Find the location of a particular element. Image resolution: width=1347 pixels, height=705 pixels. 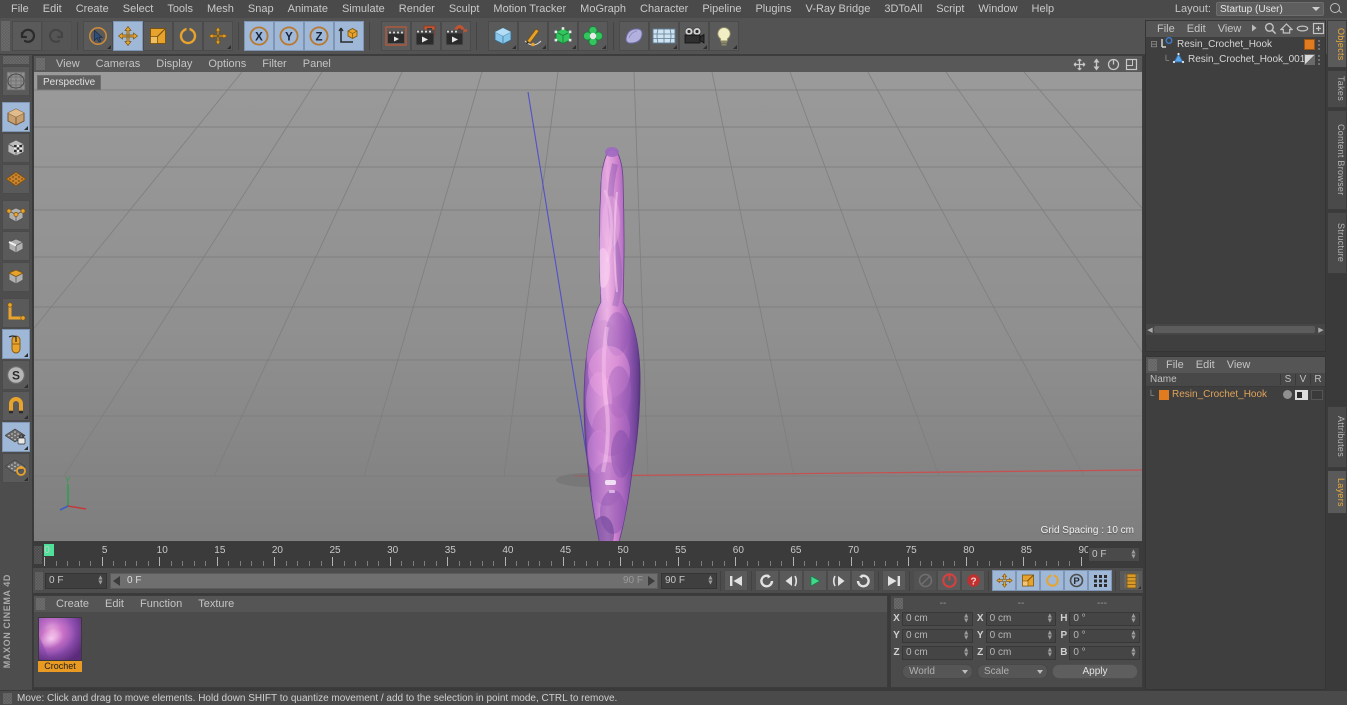

keyframe-selection-button: ? is located at coordinates (973, 580).